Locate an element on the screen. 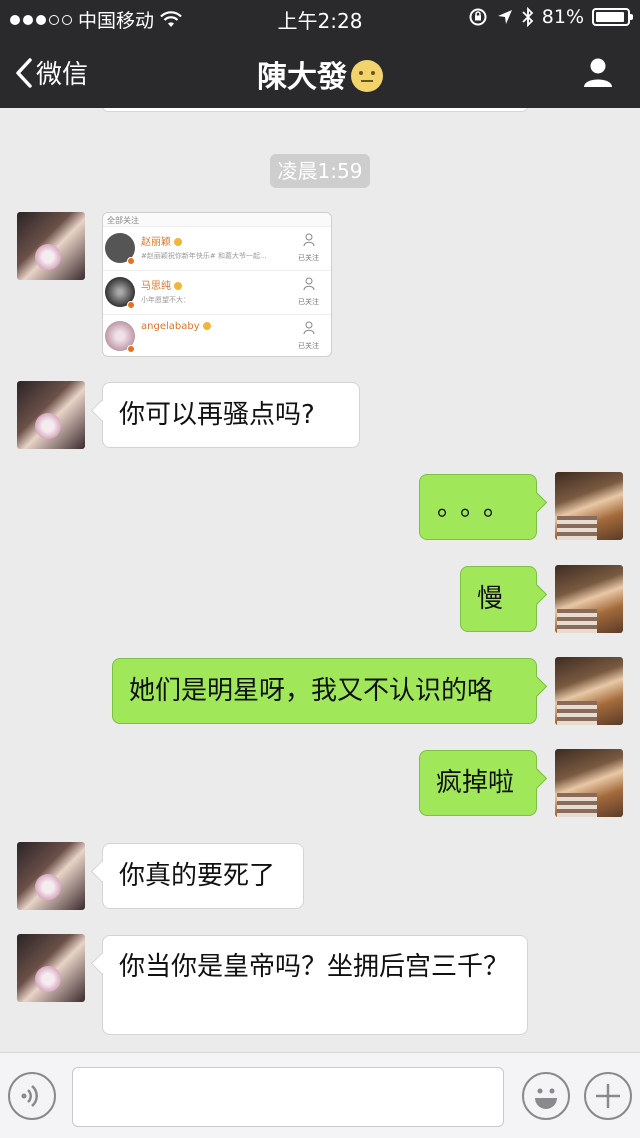  outgoing-message-bubble: 她们是明星呀，我又不认识的咯 is located at coordinates (324, 691).